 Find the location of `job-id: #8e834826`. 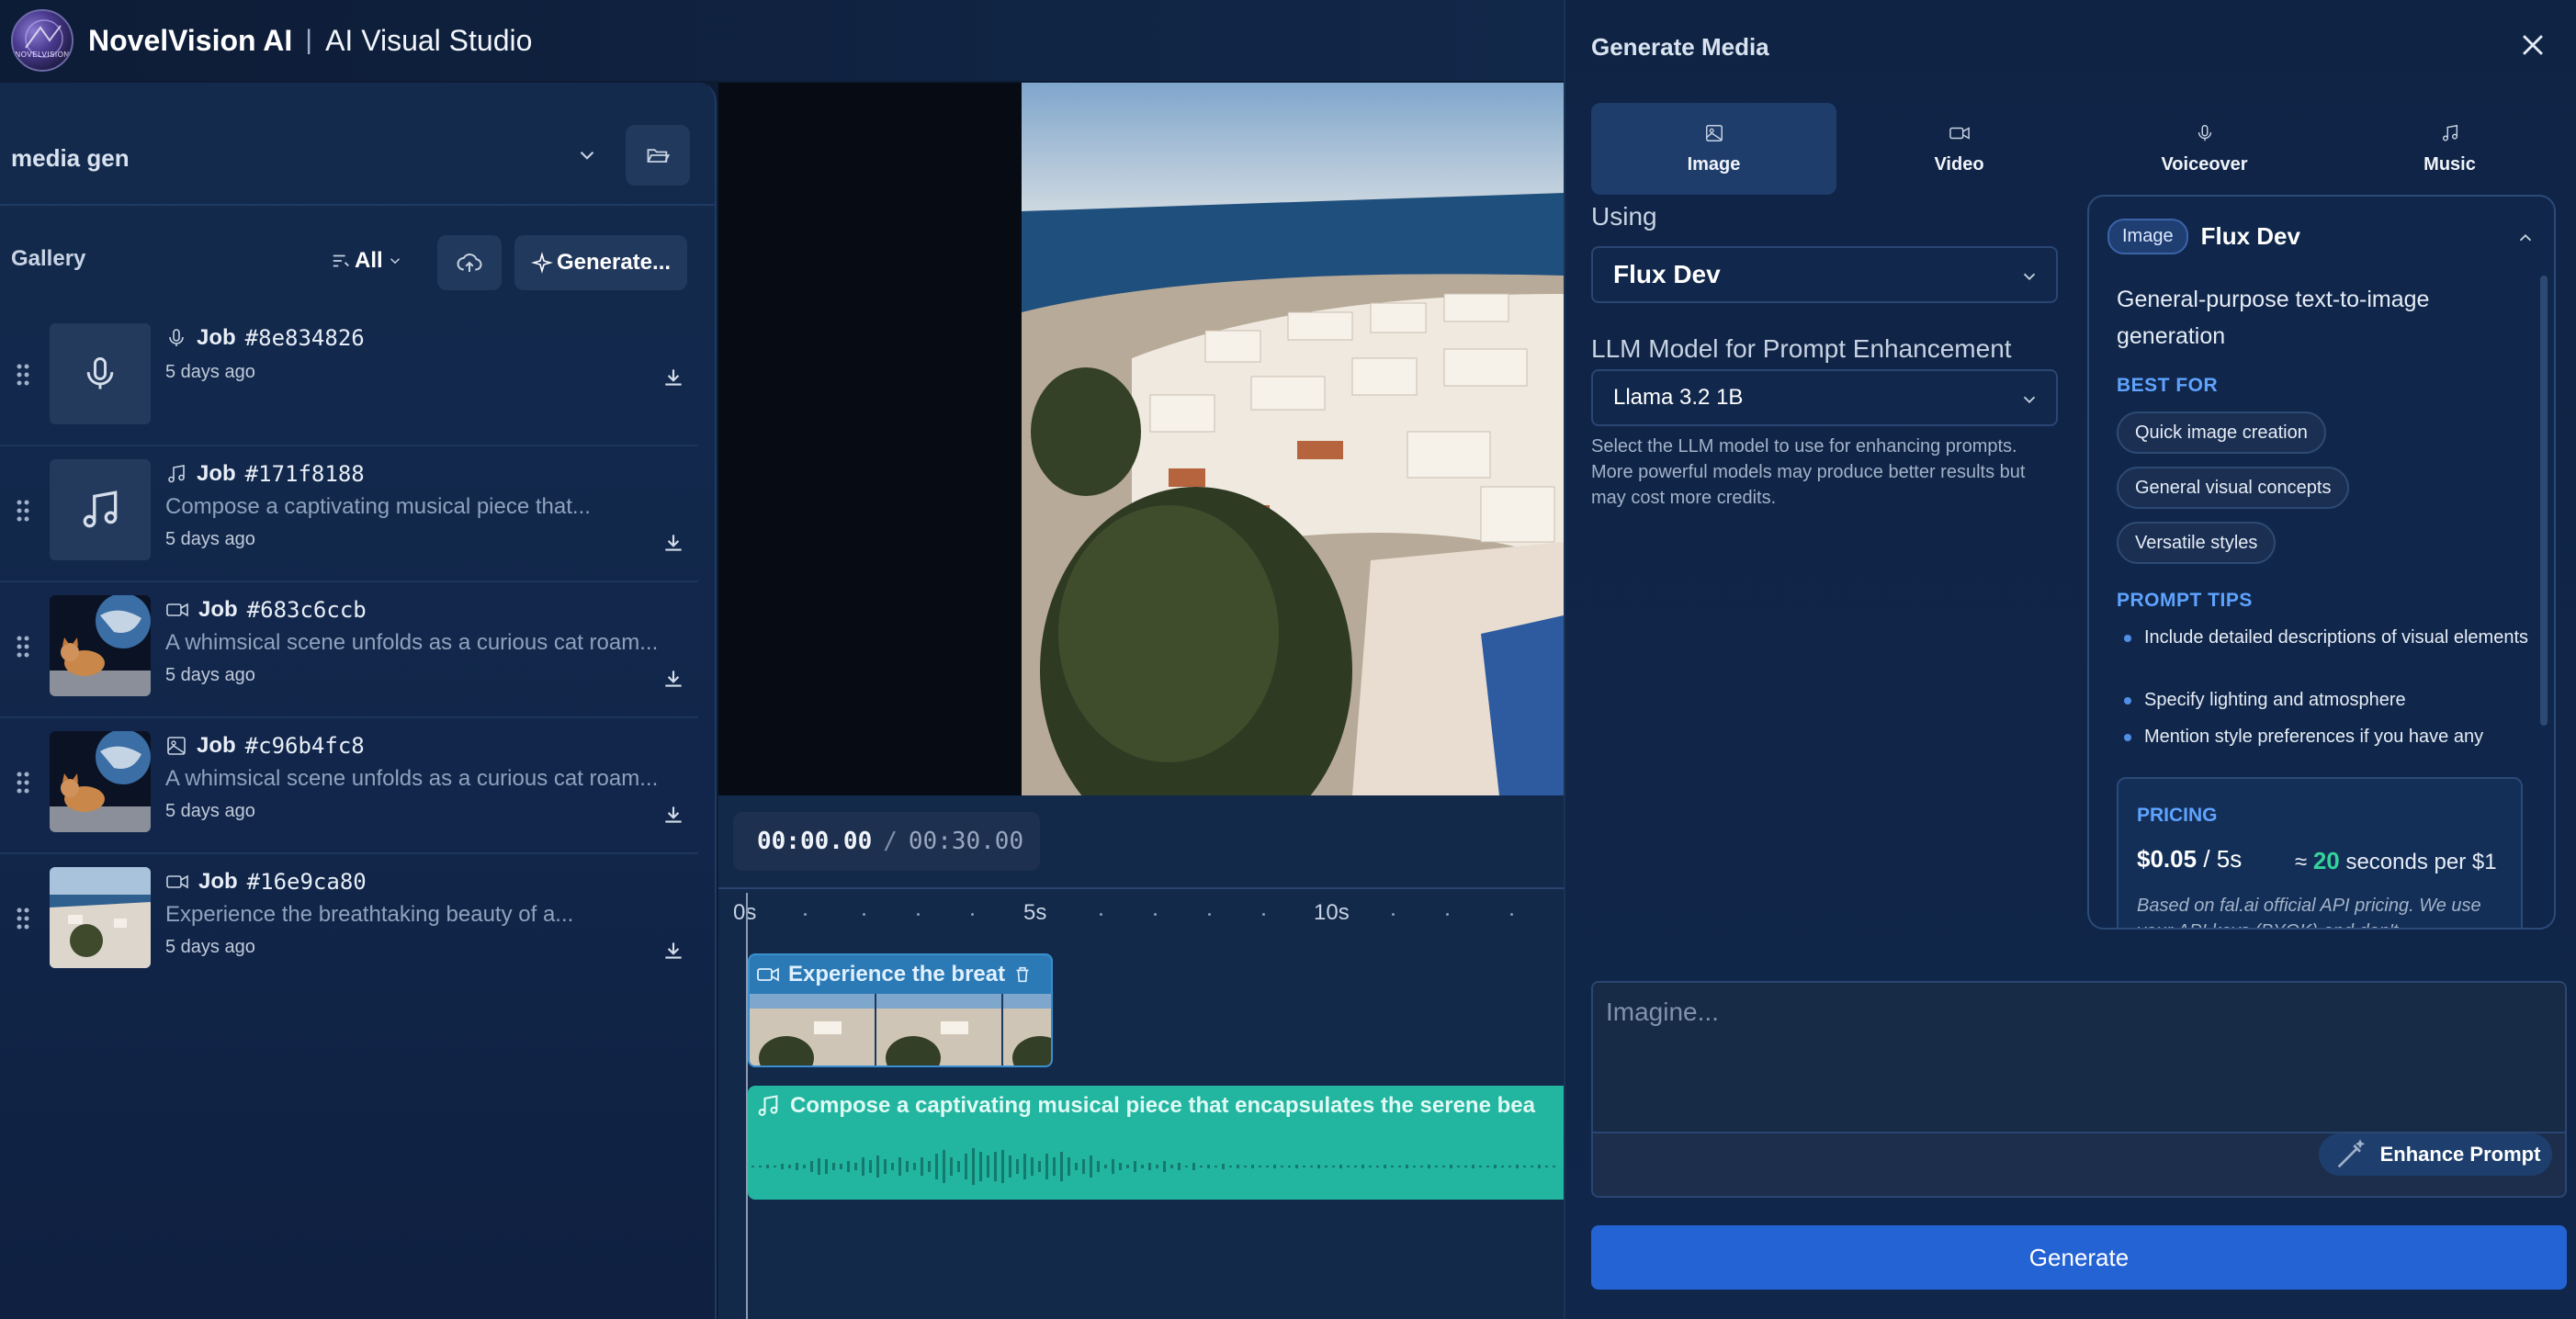

job-id: #8e834826 is located at coordinates (304, 338).